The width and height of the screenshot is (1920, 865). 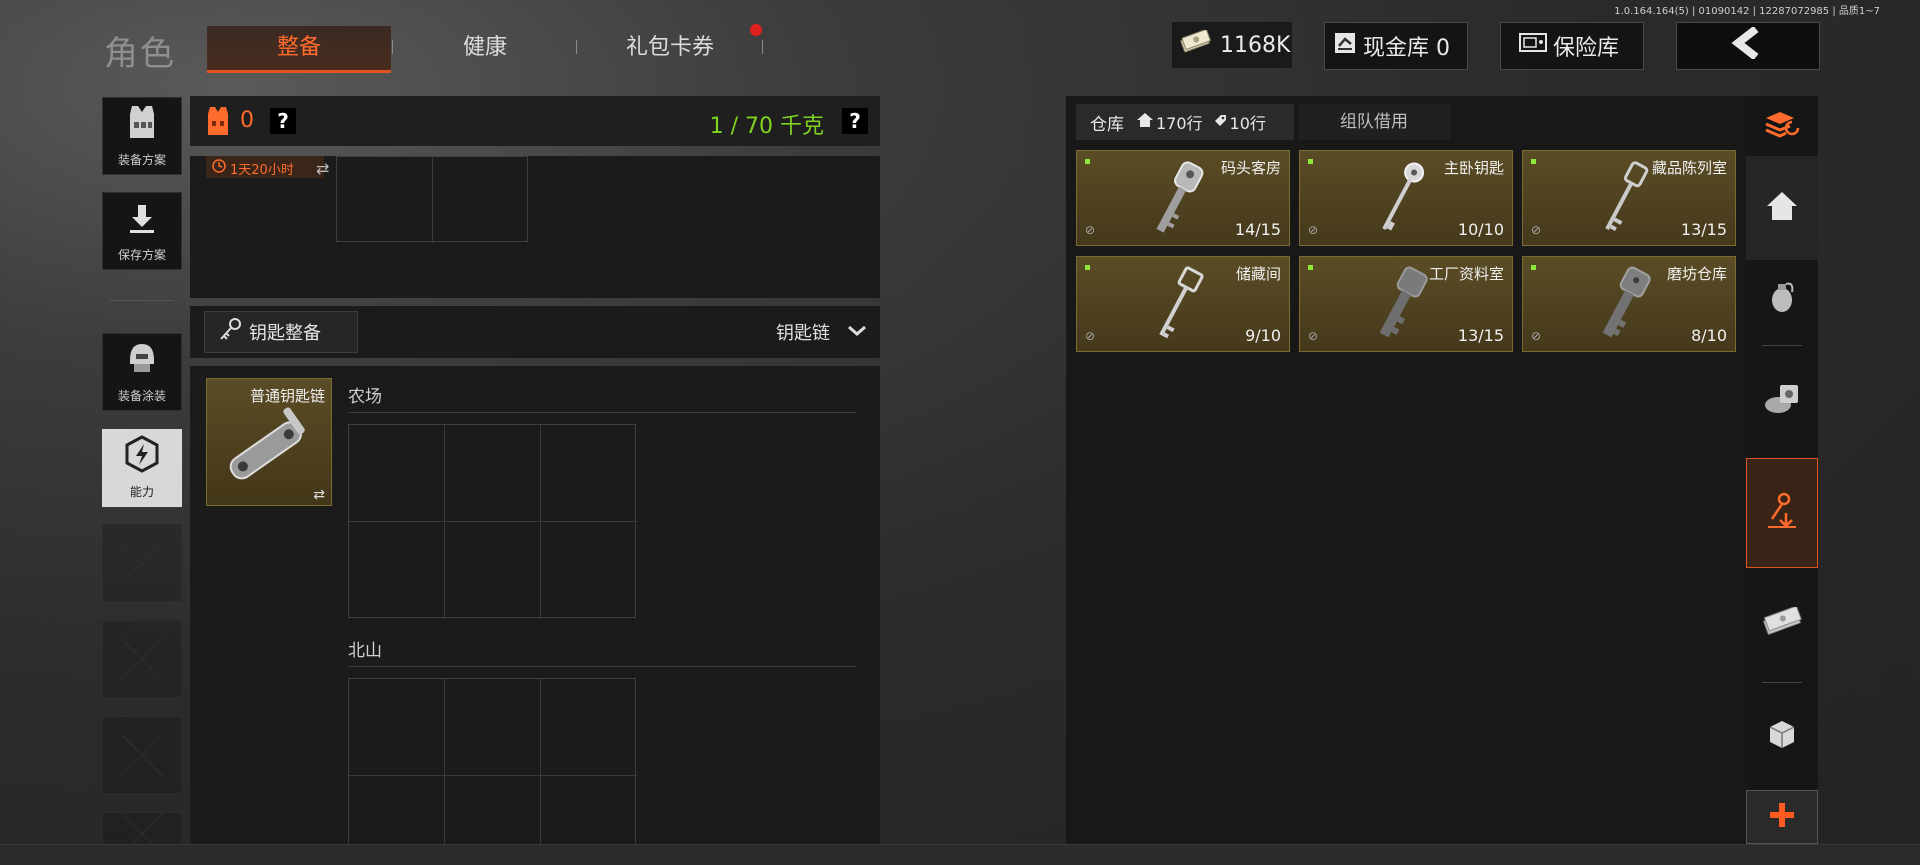 What do you see at coordinates (1473, 168) in the screenshot?
I see `key-name: 主卧钥匙` at bounding box center [1473, 168].